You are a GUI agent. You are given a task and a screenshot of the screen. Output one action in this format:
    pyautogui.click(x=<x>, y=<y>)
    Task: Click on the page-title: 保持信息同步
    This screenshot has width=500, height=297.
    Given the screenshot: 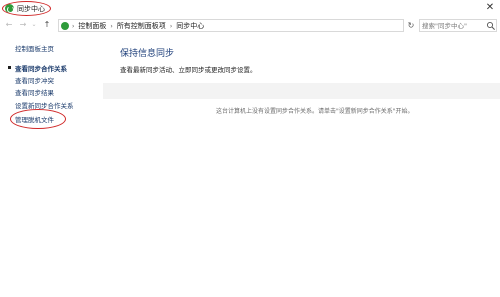 What is the action you would take?
    pyautogui.click(x=147, y=54)
    